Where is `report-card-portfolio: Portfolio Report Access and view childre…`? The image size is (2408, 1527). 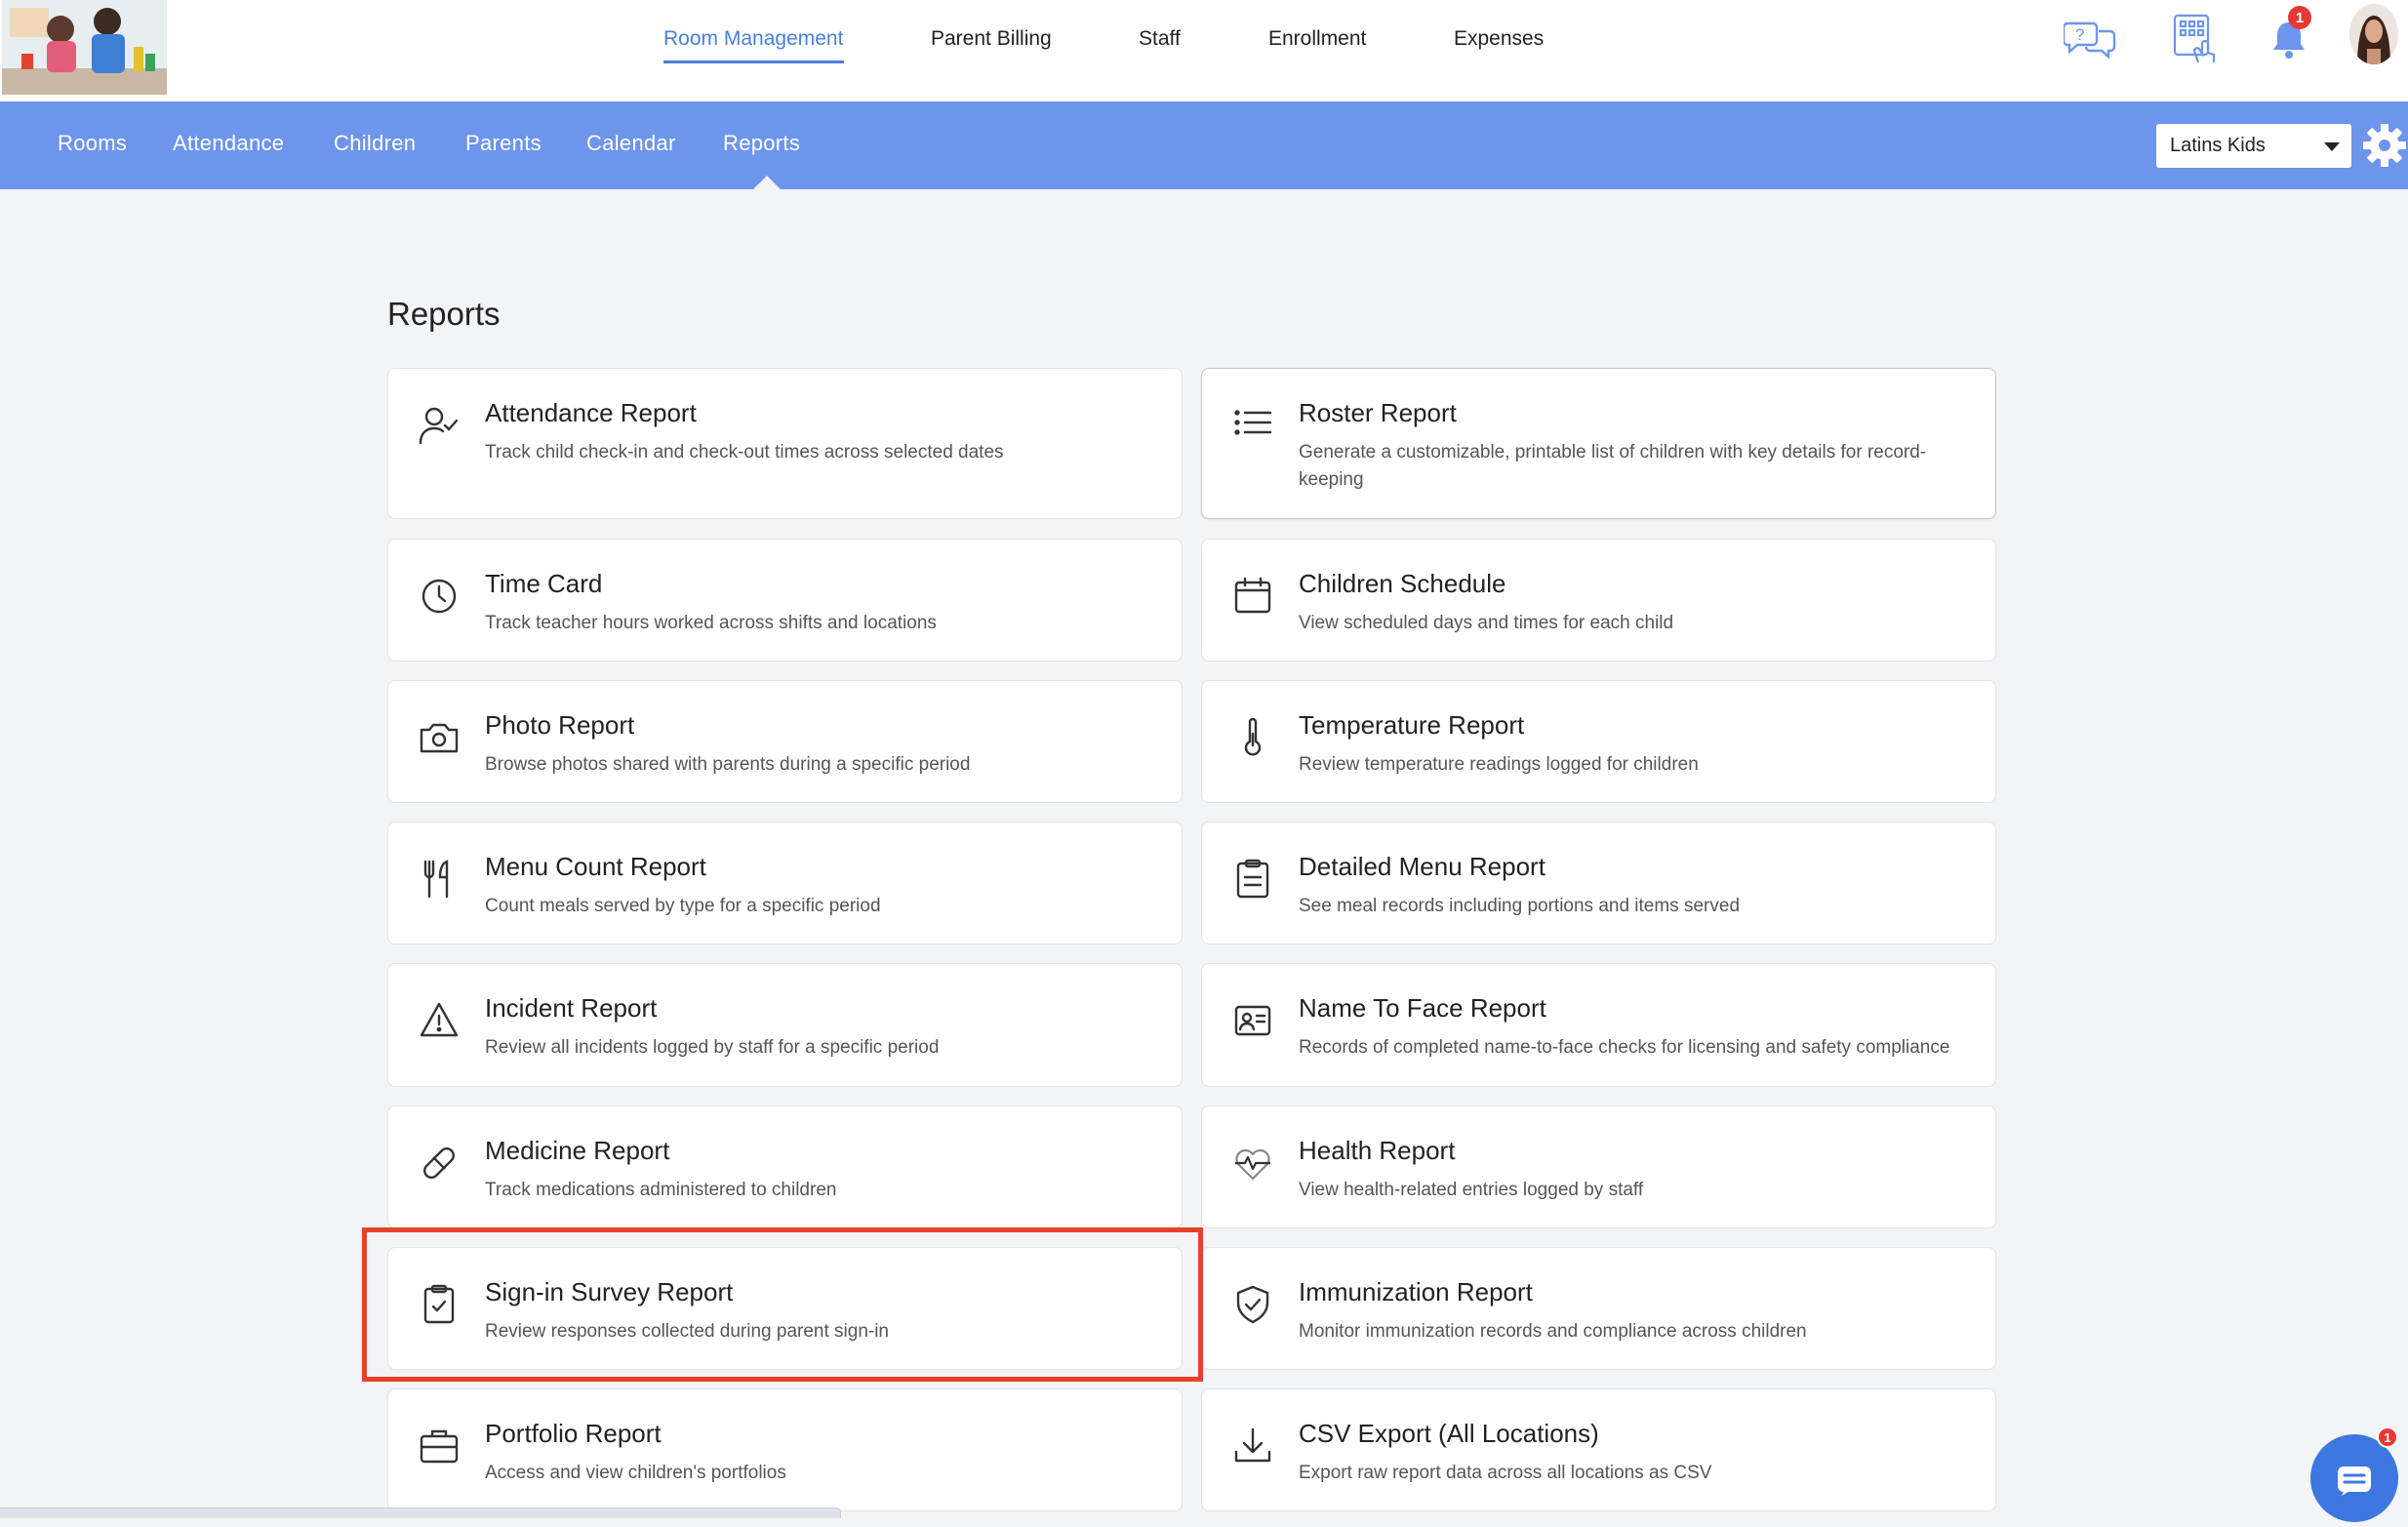 report-card-portfolio: Portfolio Report Access and view childre… is located at coordinates (785, 1449).